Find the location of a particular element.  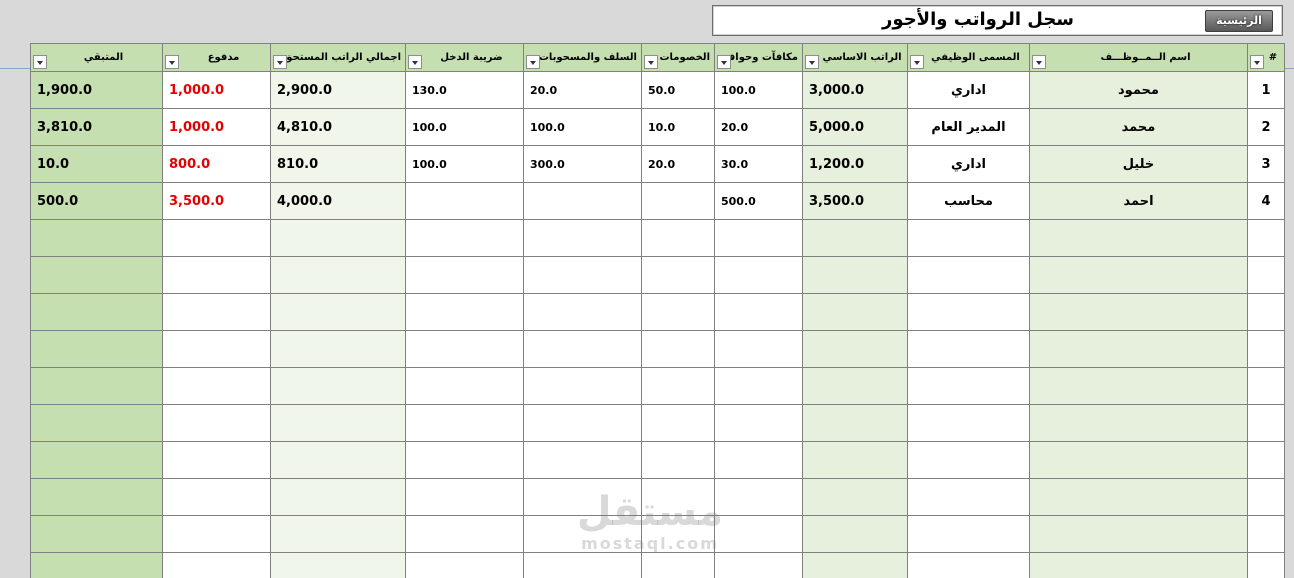

cell-idx: 3 is located at coordinates (1266, 164).